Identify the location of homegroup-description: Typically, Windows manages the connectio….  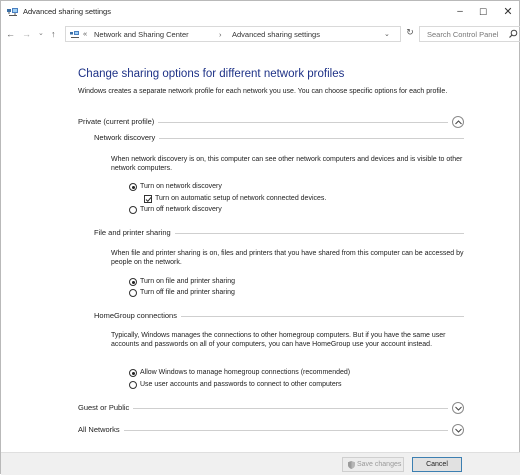
(278, 340).